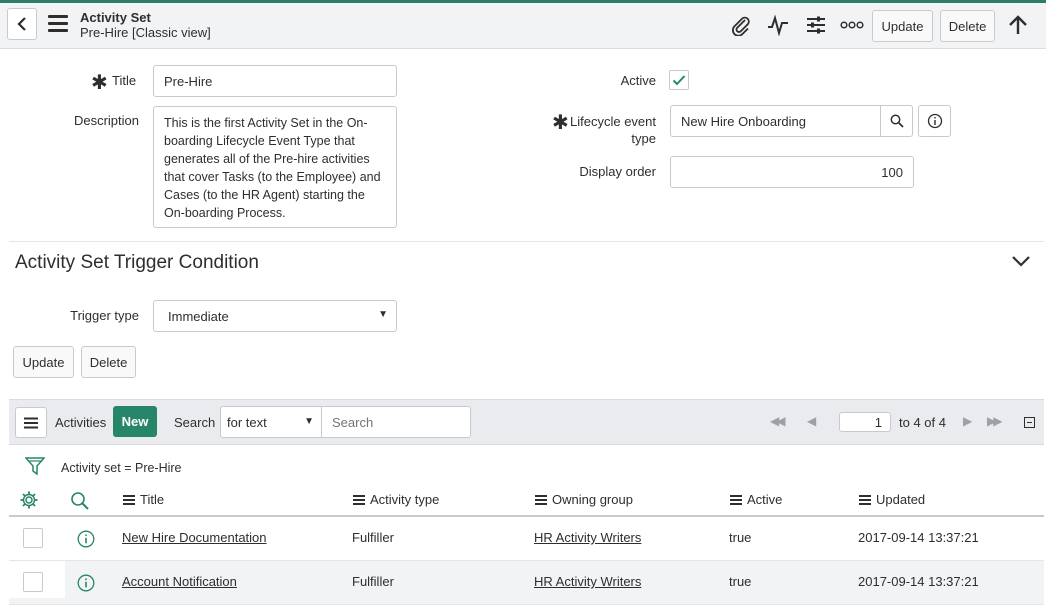  I want to click on section-title: Activity Set Trigger Condition, so click(137, 262).